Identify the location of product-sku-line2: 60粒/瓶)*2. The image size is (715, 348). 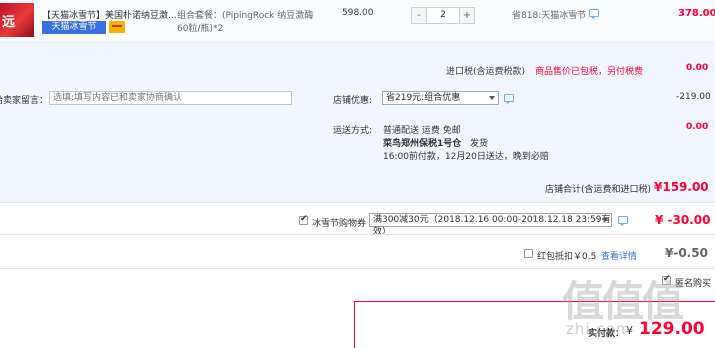
(200, 29).